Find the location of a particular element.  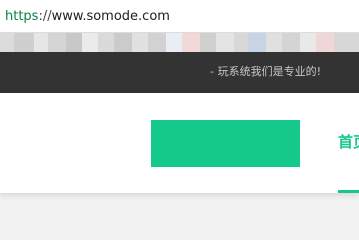

url-text: https://www.somode.com is located at coordinates (87, 16).